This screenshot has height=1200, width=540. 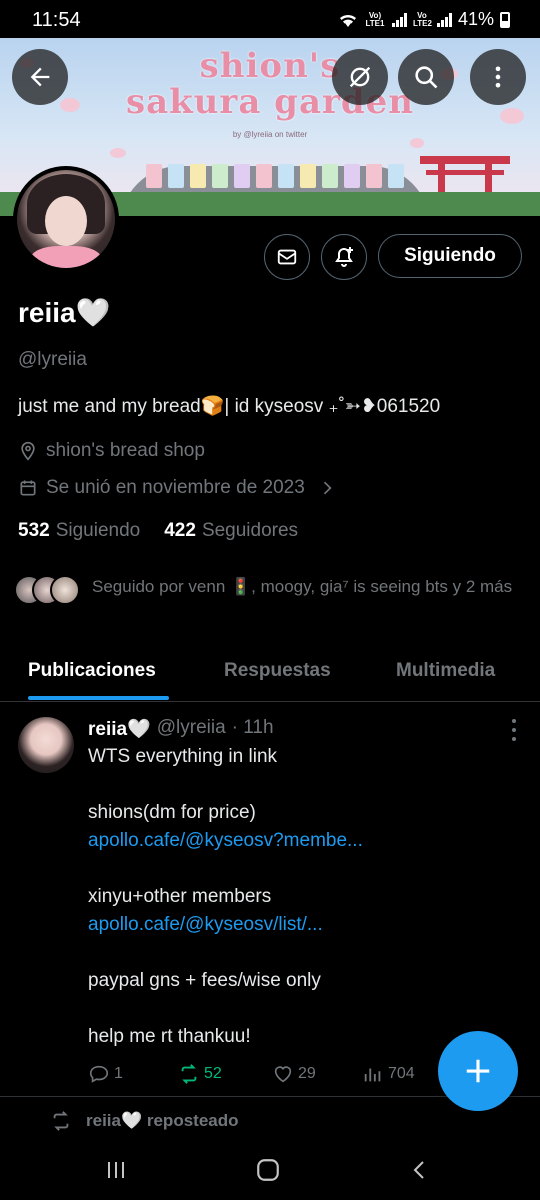 I want to click on user-handle: @lyreiia, so click(x=52, y=359).